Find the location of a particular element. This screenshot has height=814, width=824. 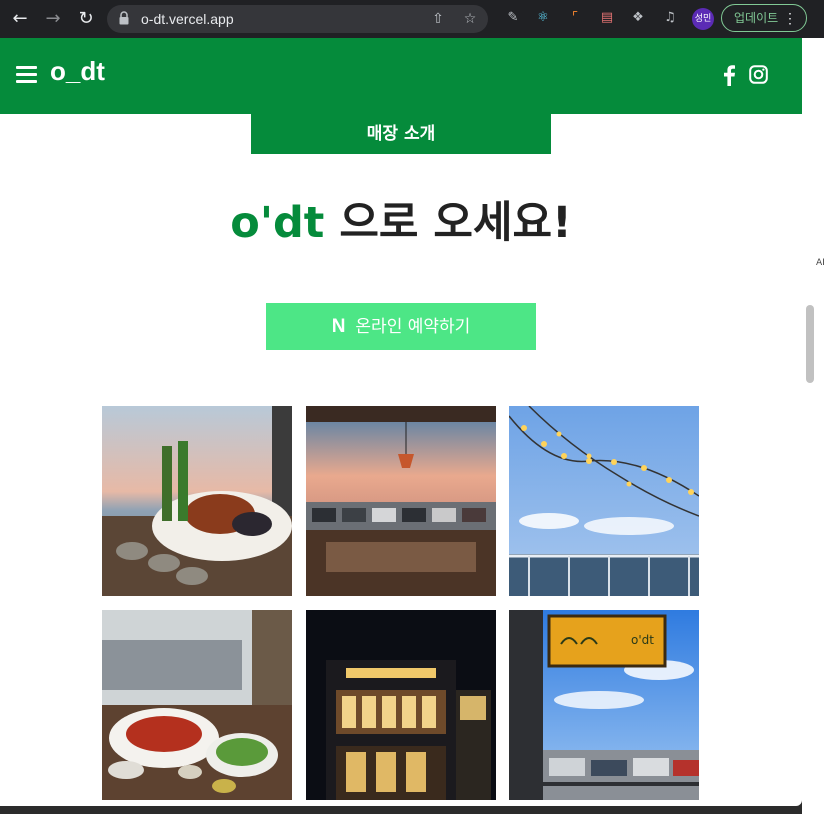

profile-avatar: 성민 is located at coordinates (703, 19).